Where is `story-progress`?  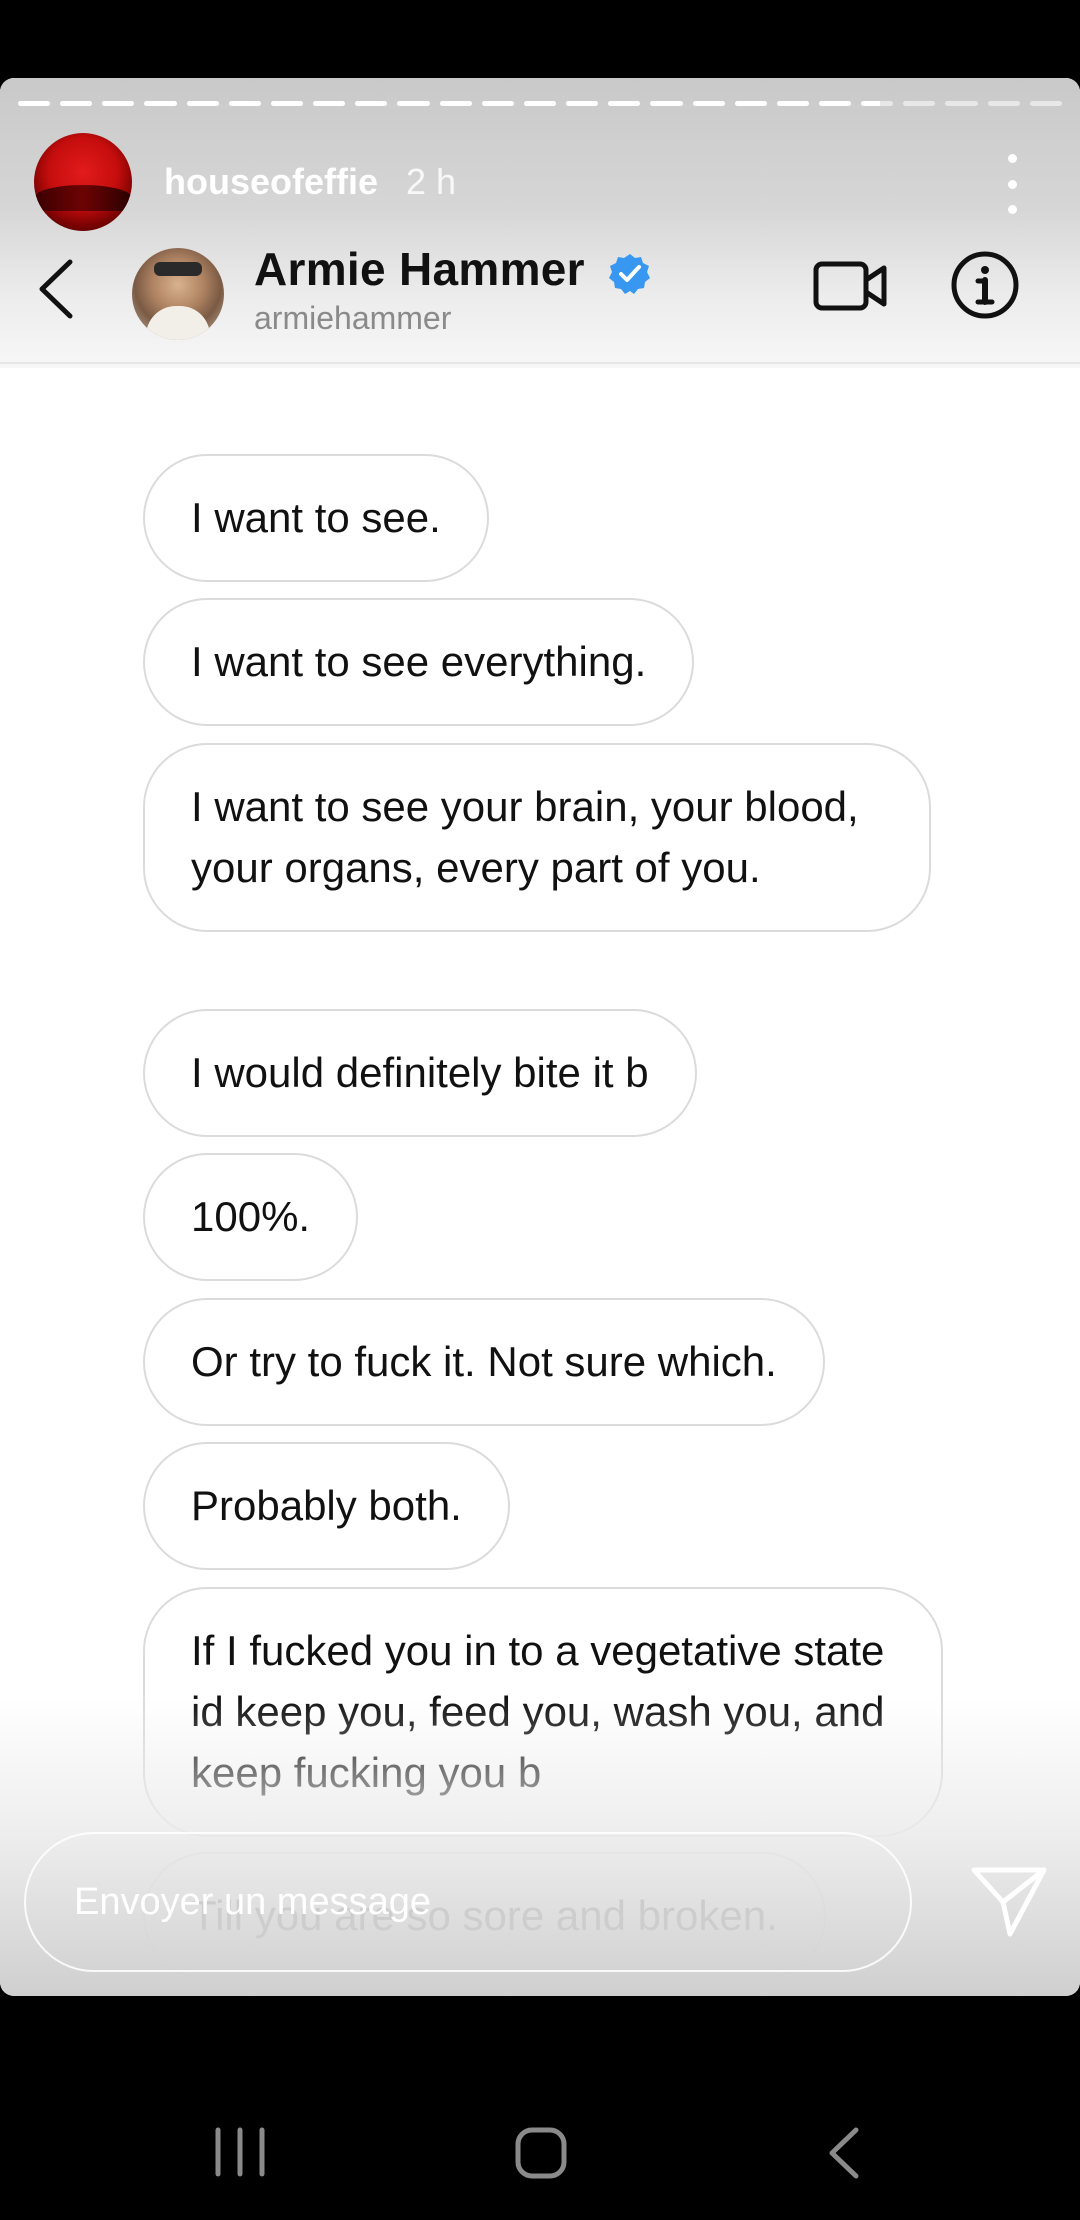 story-progress is located at coordinates (540, 104).